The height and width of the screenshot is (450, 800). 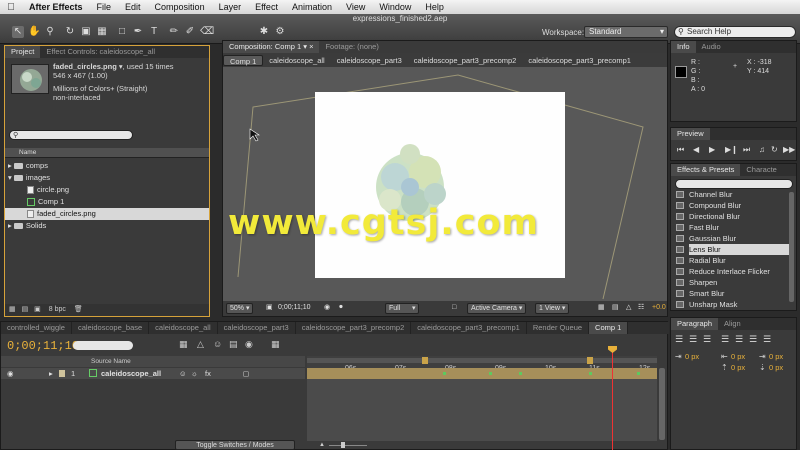 I want to click on crumb-comp-1: Comp 1, so click(x=243, y=60).